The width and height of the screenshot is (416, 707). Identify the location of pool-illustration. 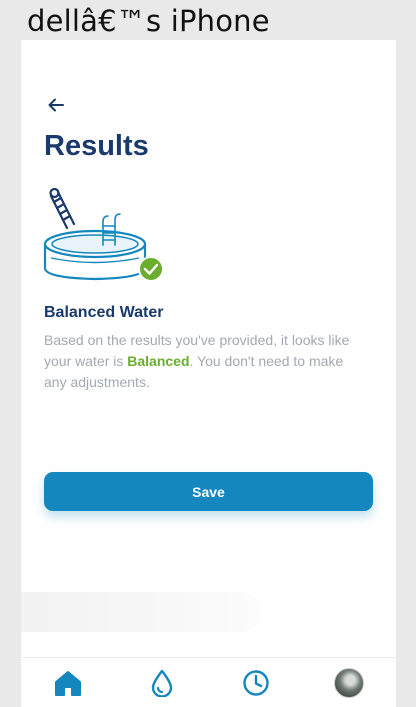
(105, 234).